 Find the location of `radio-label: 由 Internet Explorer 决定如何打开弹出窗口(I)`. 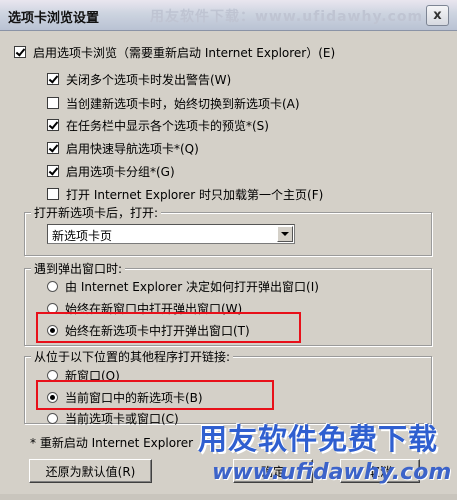

radio-label: 由 Internet Explorer 决定如何打开弹出窗口(I) is located at coordinates (192, 286).